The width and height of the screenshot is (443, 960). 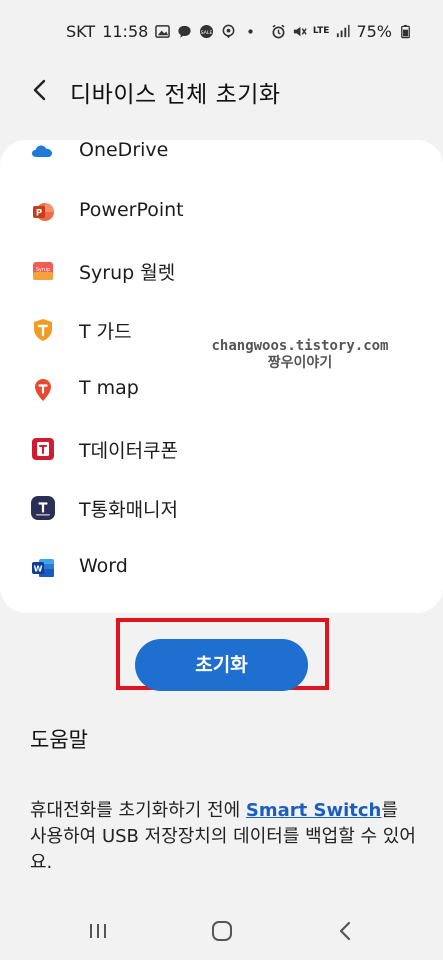 I want to click on list-item-syrup-wallet: Syrup Syrup 월렛, so click(x=221, y=271).